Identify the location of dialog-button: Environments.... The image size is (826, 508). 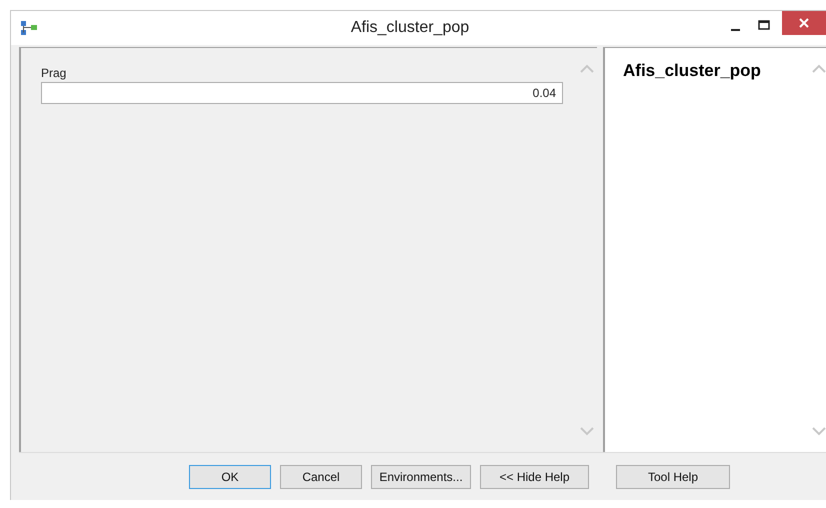
(421, 476).